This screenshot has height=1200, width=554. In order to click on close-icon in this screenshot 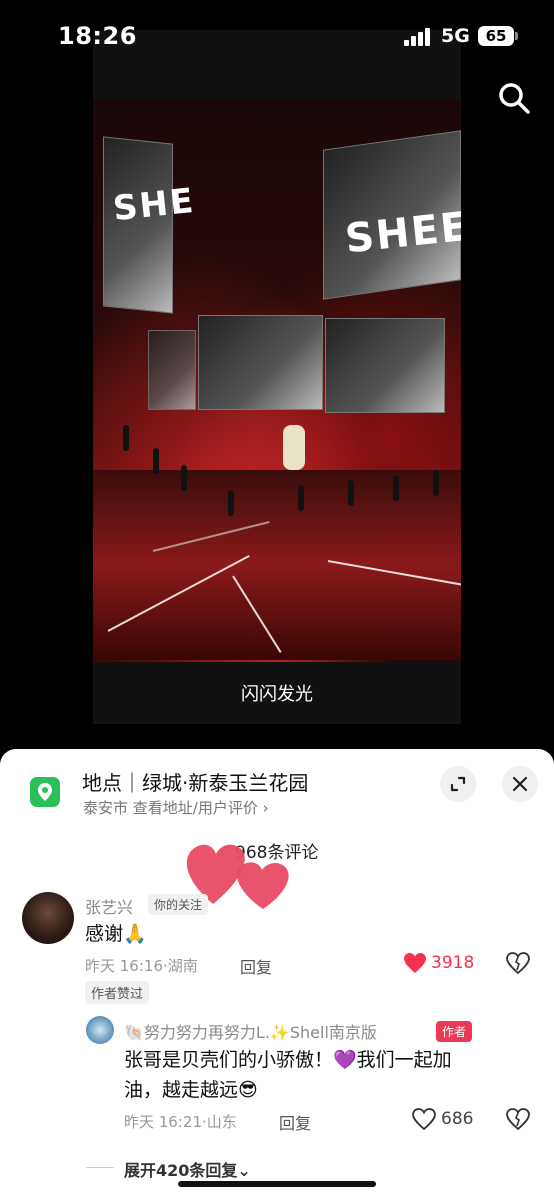, I will do `click(520, 784)`.